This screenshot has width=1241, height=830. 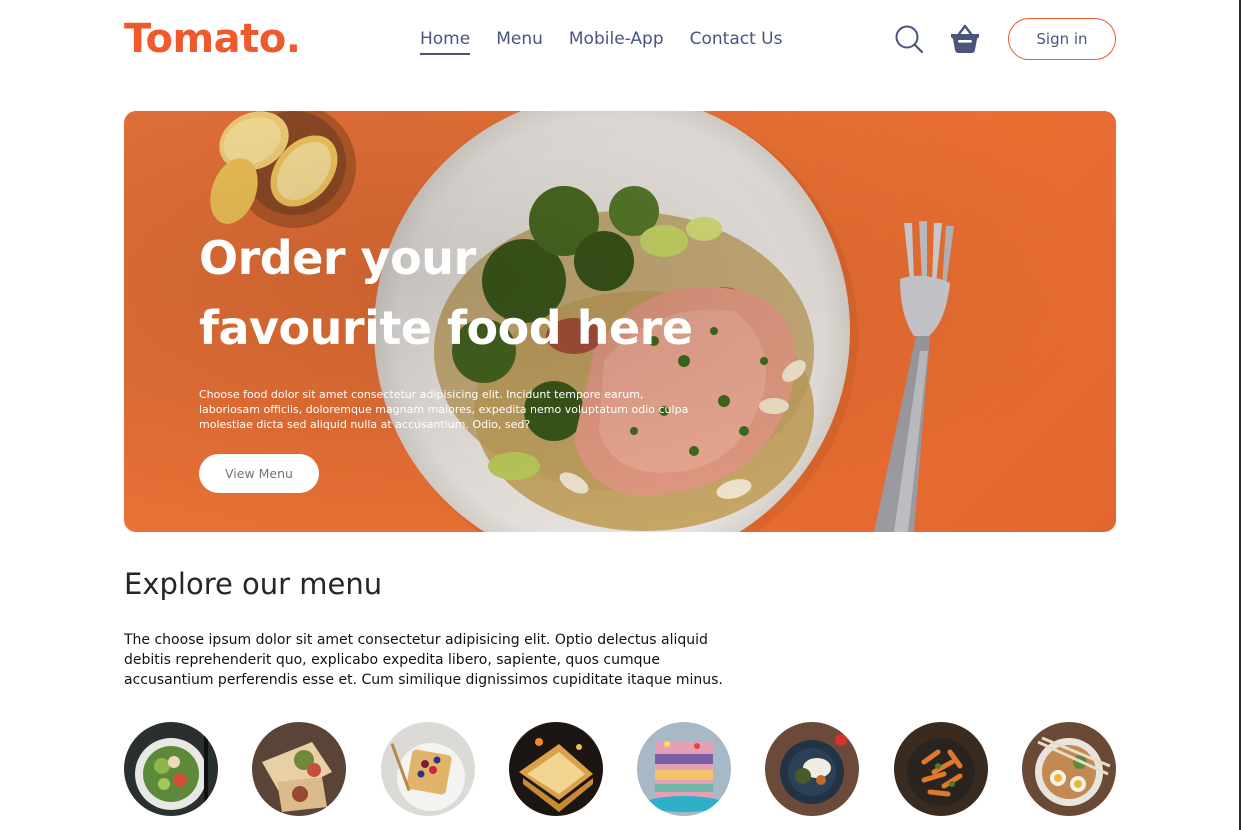 What do you see at coordinates (616, 41) in the screenshot?
I see `nav-link-mobile-app: Mobile-App` at bounding box center [616, 41].